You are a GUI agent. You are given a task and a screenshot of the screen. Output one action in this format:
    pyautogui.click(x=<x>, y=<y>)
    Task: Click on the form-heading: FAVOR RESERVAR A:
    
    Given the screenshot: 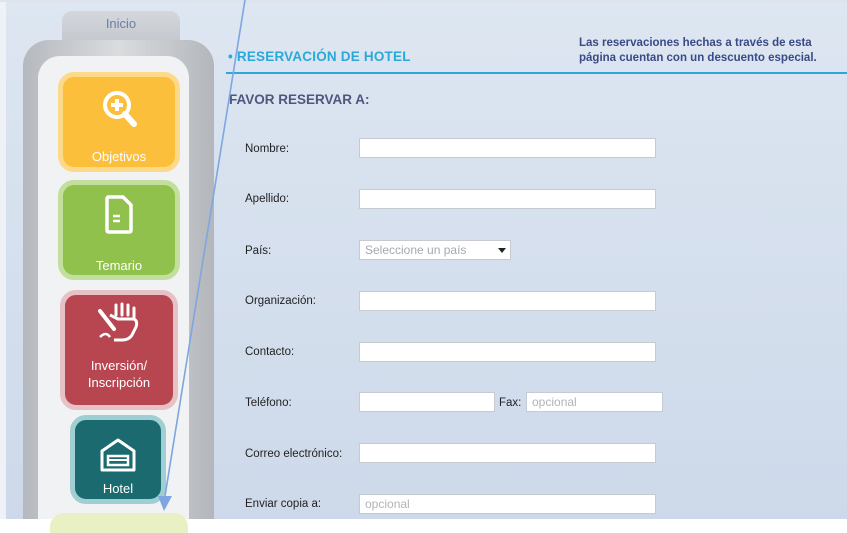 What is the action you would take?
    pyautogui.click(x=299, y=99)
    